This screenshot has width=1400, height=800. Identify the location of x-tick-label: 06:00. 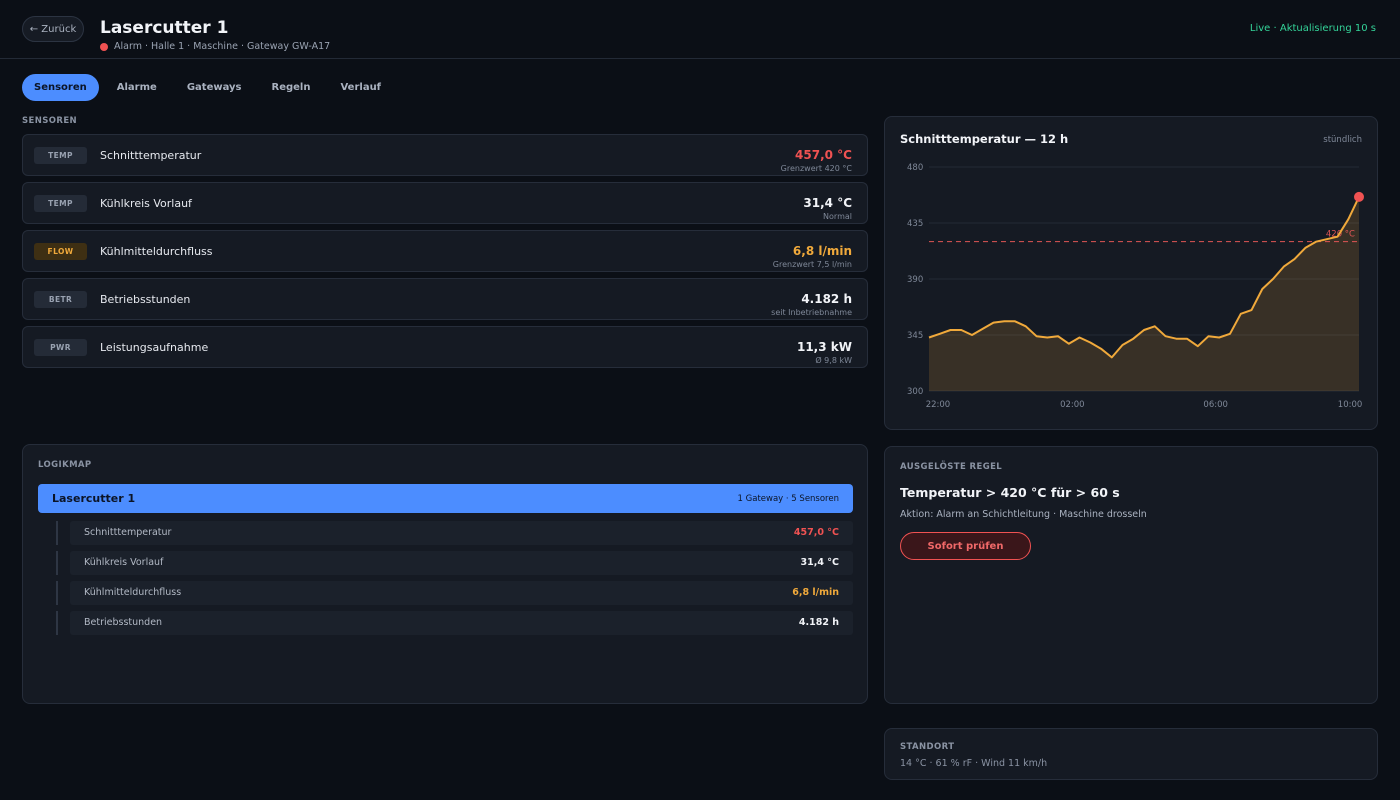
(1215, 405).